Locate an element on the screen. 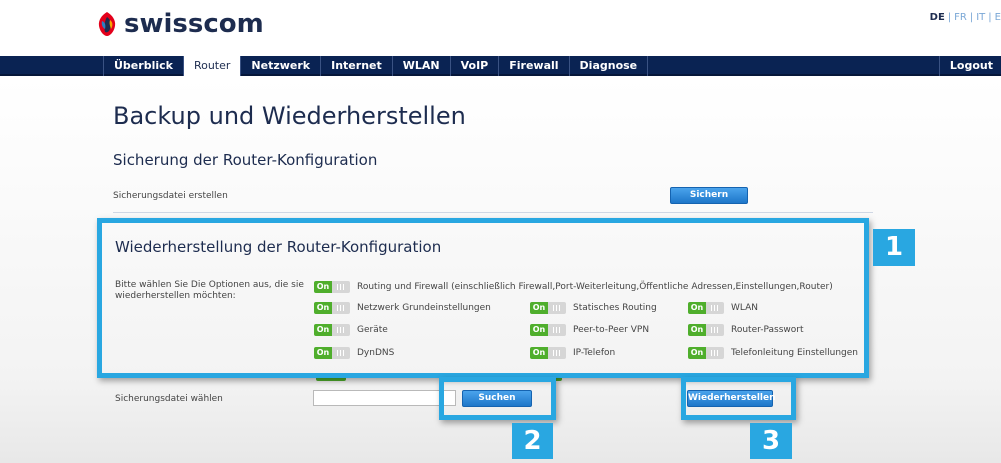 The width and height of the screenshot is (1001, 463). language-switcher: DE | FR | IT | E is located at coordinates (965, 17).